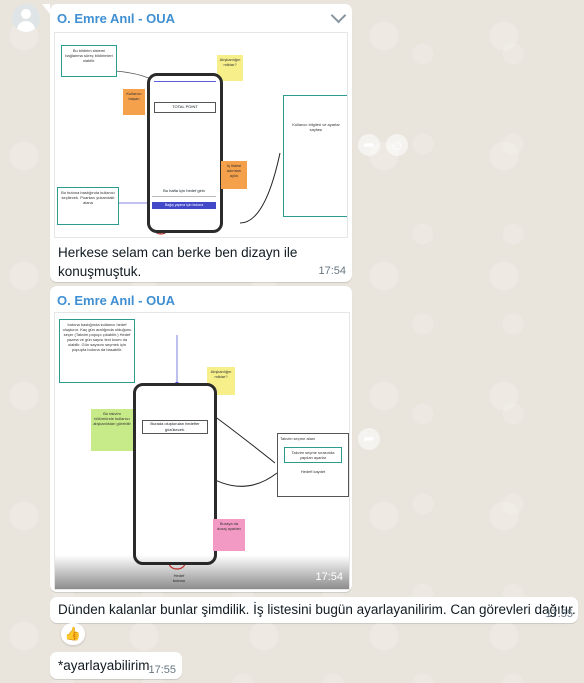  What do you see at coordinates (234, 175) in the screenshot?
I see `sticky-note-orange-2: İş listesi adımları aylık` at bounding box center [234, 175].